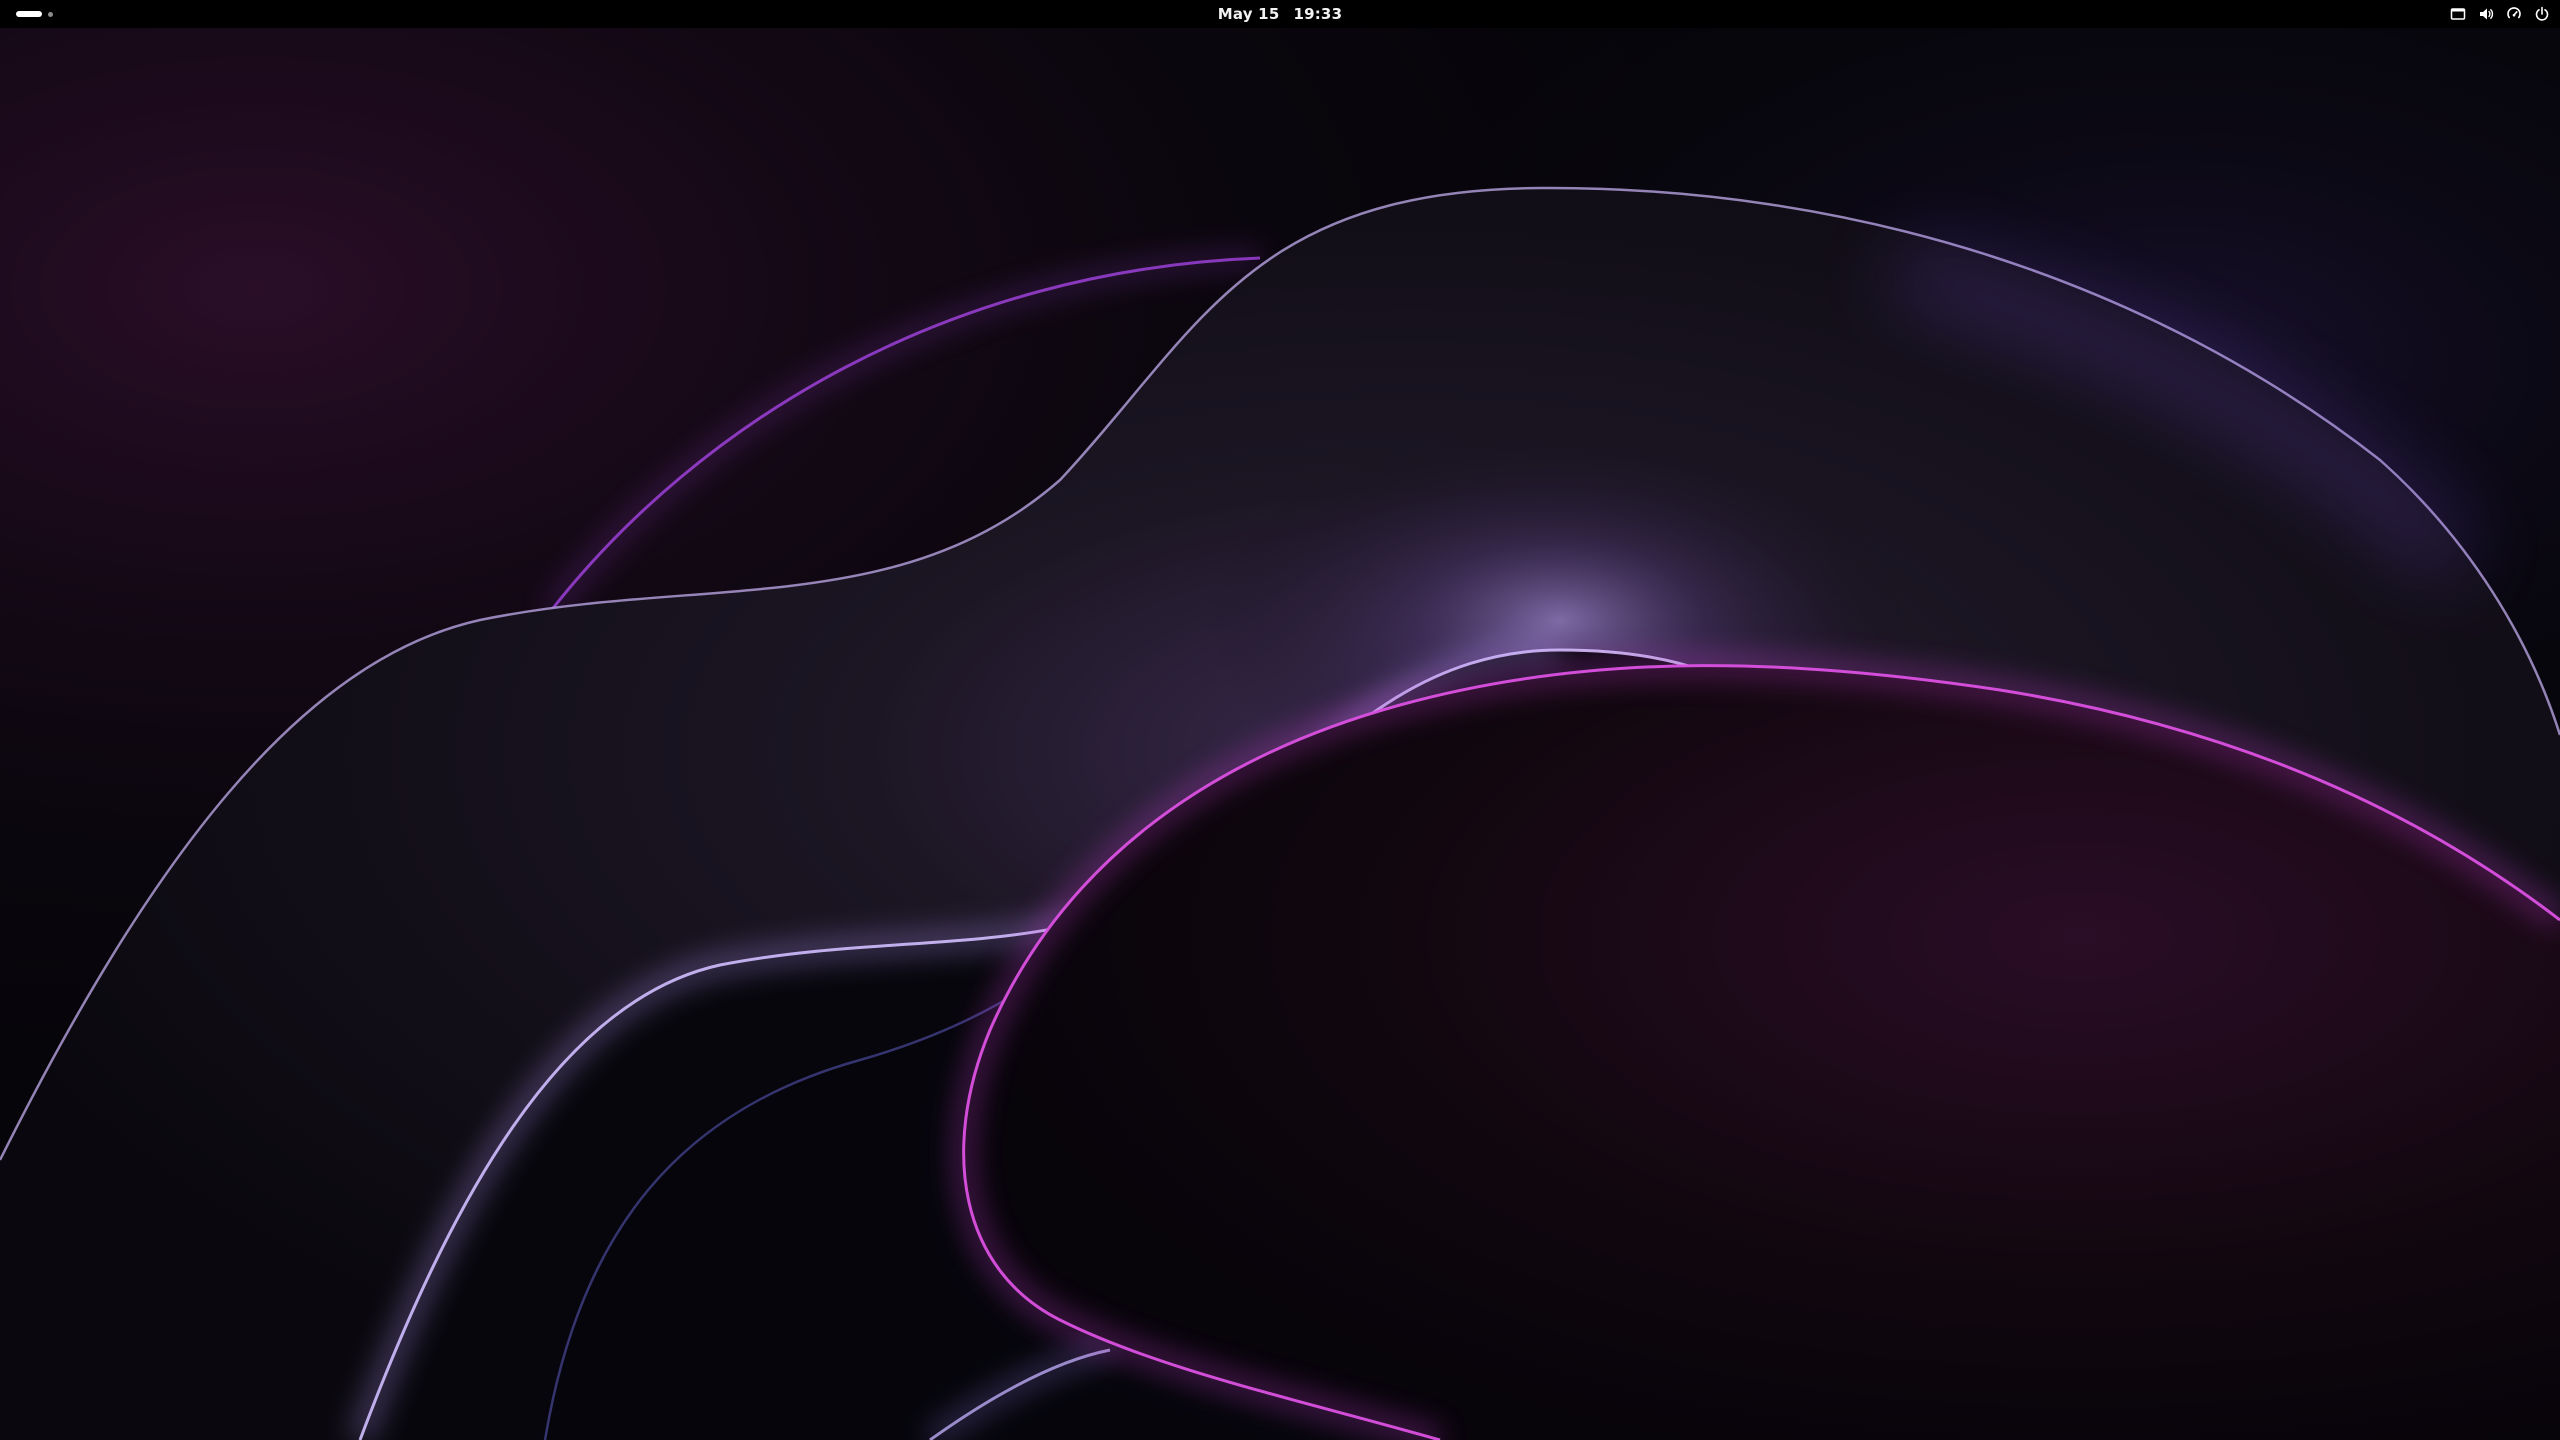  What do you see at coordinates (2458, 14) in the screenshot?
I see `screen-icon` at bounding box center [2458, 14].